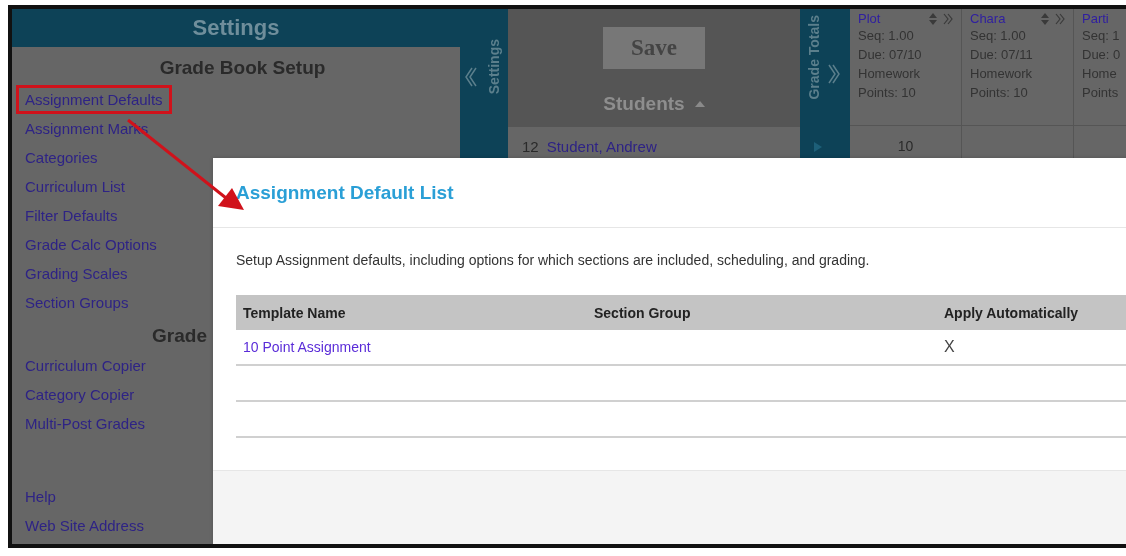 Image resolution: width=1126 pixels, height=556 pixels. What do you see at coordinates (470, 77) in the screenshot?
I see `collapse-icon` at bounding box center [470, 77].